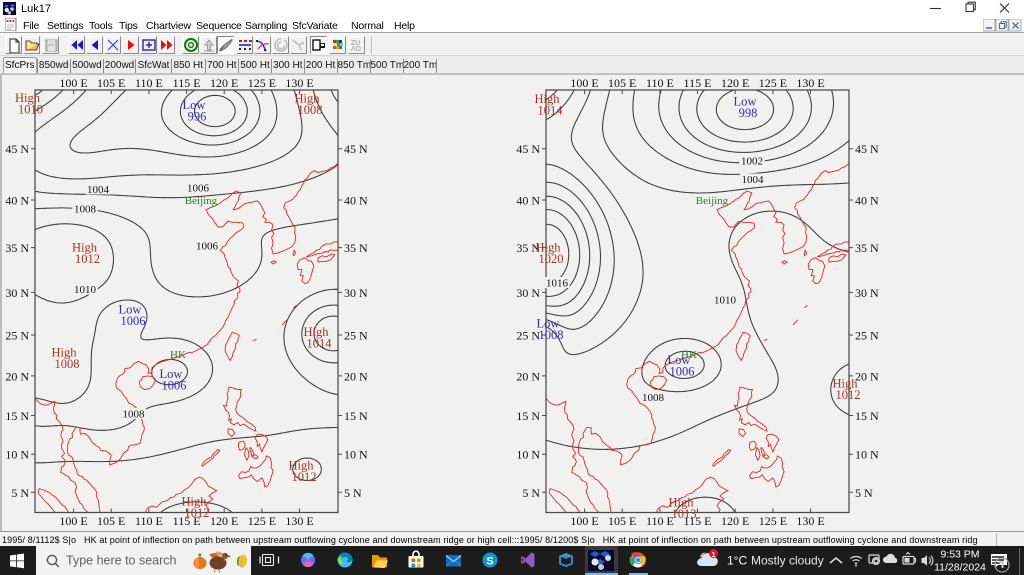 The image size is (1024, 575). I want to click on svg-text: 9:53 PM, so click(959, 555).